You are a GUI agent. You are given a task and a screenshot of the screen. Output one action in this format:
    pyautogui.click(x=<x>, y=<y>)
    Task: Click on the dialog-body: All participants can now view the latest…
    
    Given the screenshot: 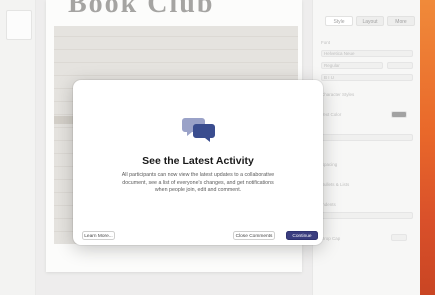 What is the action you would take?
    pyautogui.click(x=198, y=182)
    